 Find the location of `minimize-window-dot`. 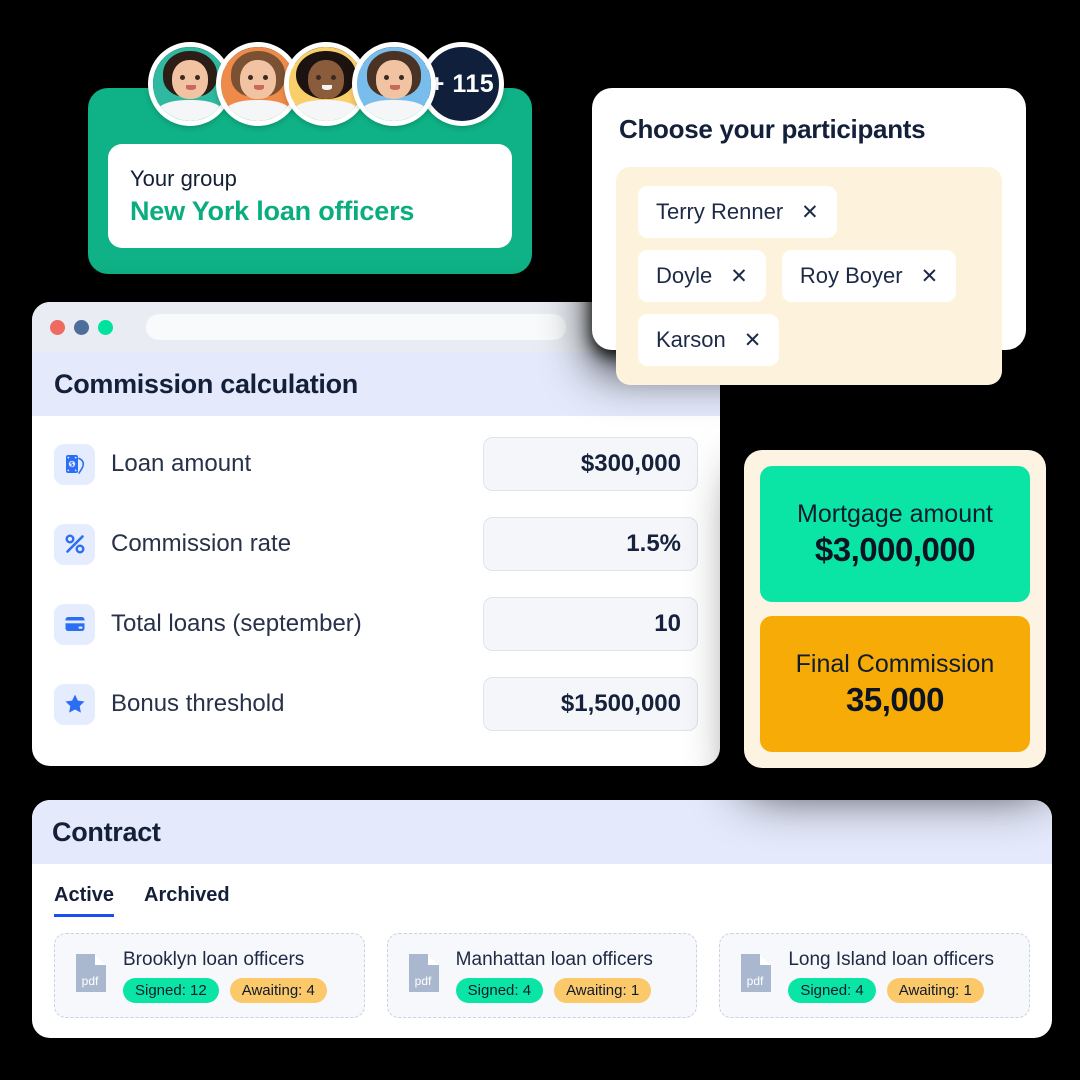

minimize-window-dot is located at coordinates (81, 327).